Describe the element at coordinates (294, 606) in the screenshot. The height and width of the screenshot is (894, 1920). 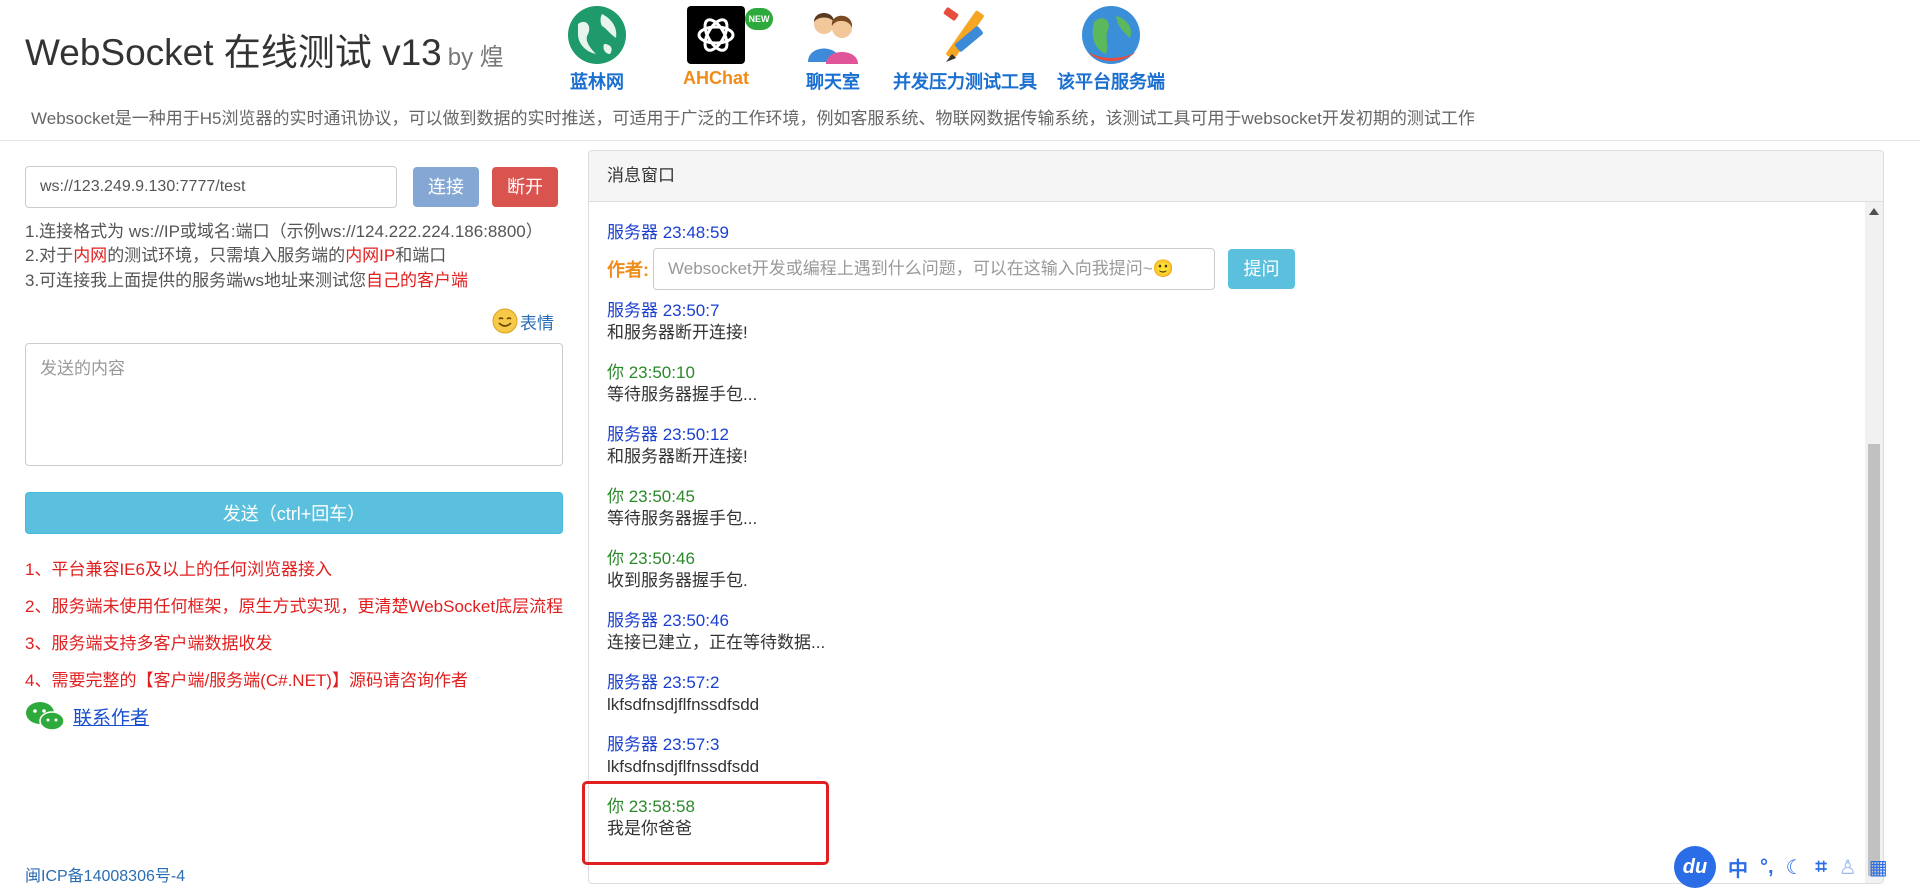
I see `note-2: 2、服务端未使用任何框架，原生方式实现，更清楚WebSocket底层流程` at that location.